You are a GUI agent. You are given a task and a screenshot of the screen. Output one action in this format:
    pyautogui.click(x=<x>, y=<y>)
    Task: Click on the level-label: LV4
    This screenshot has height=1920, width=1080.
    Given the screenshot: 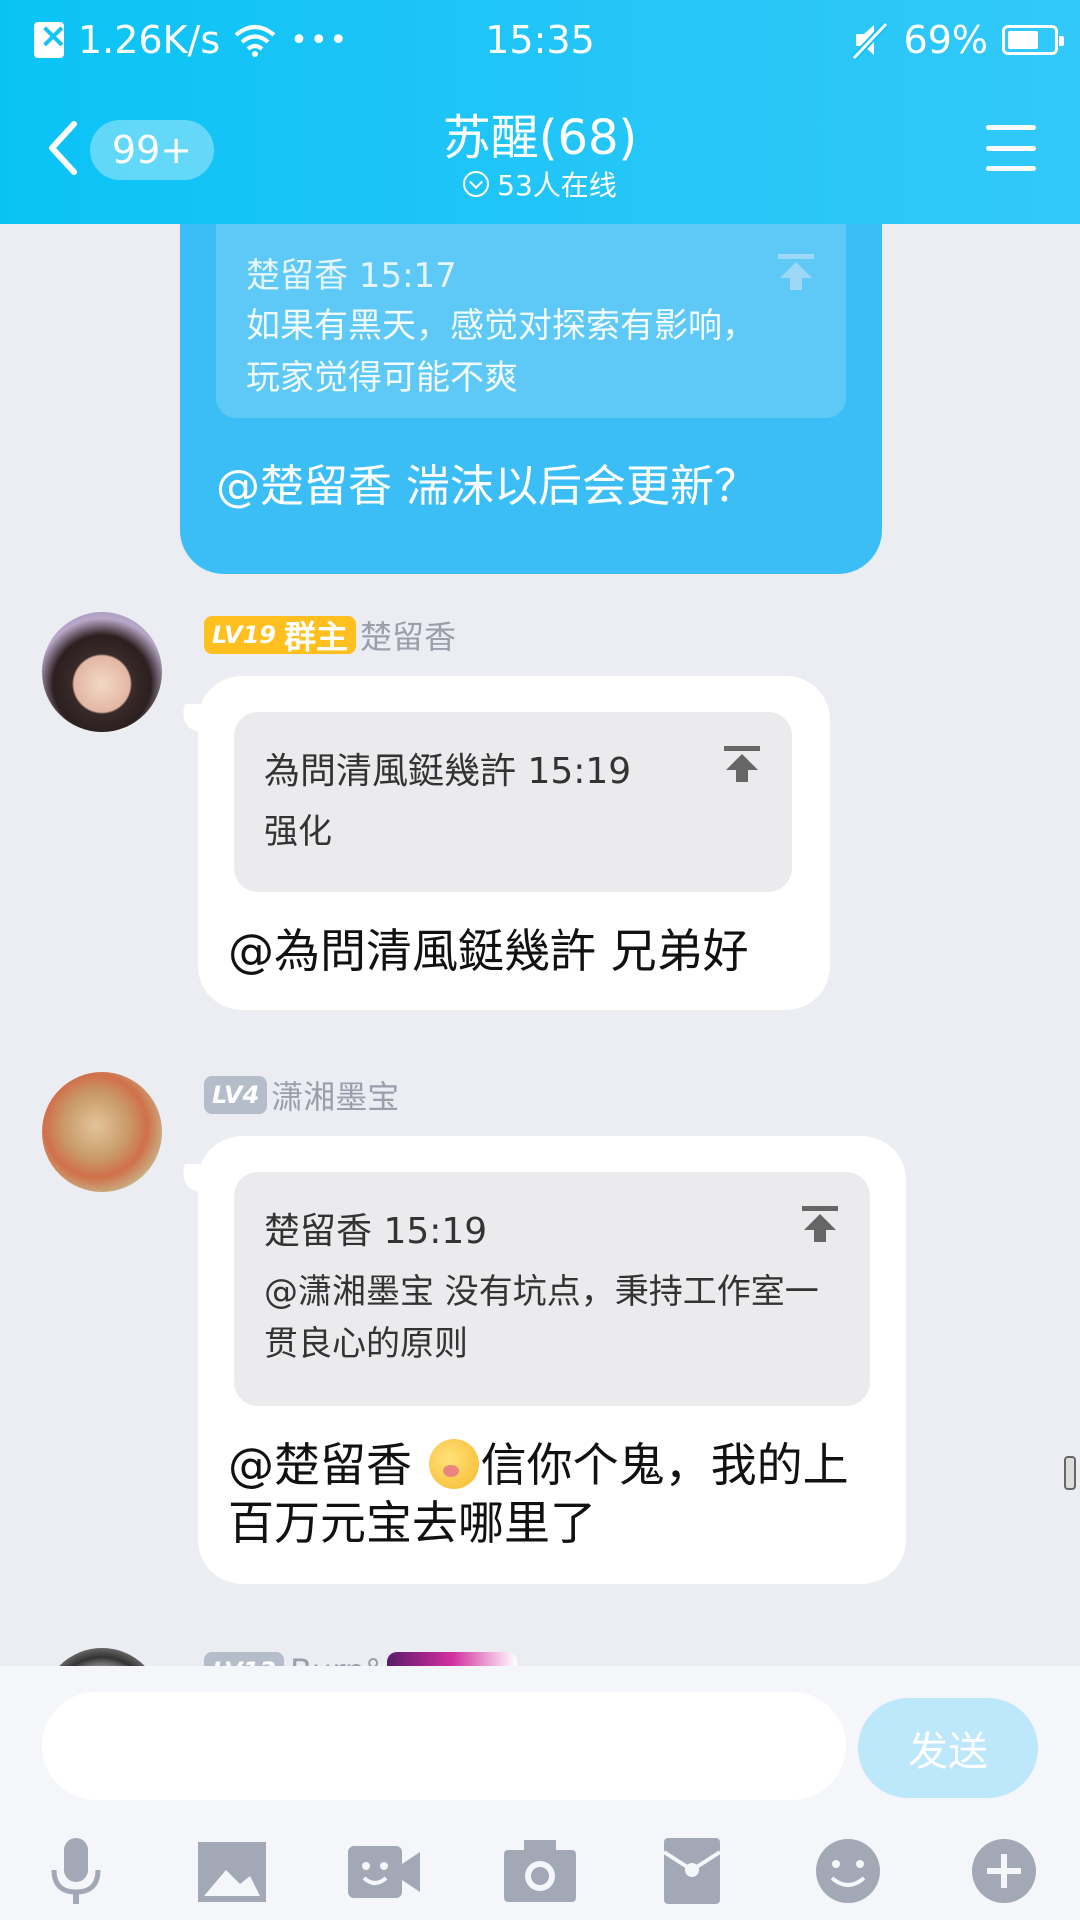 What is the action you would take?
    pyautogui.click(x=236, y=1095)
    